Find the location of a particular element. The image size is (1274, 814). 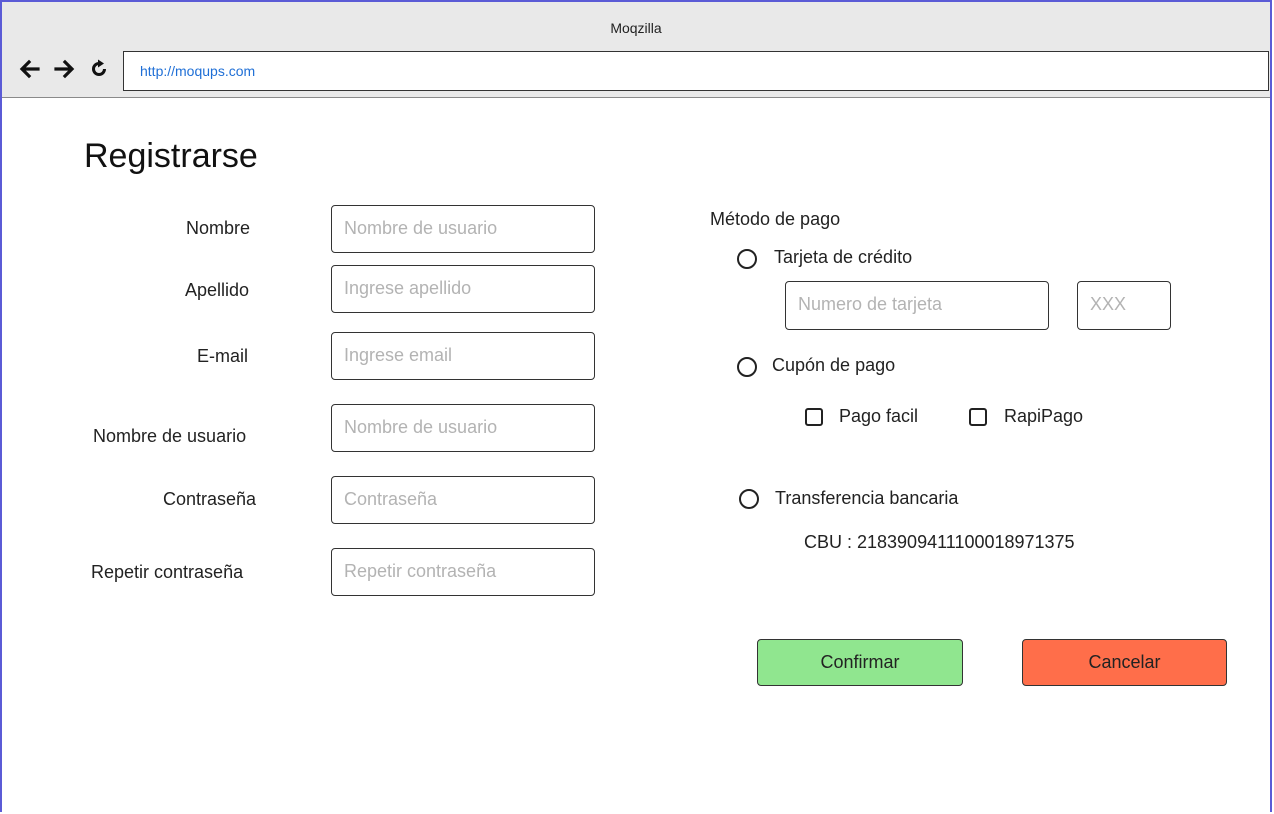

credit-card-label: Tarjeta de crédito is located at coordinates (843, 257).